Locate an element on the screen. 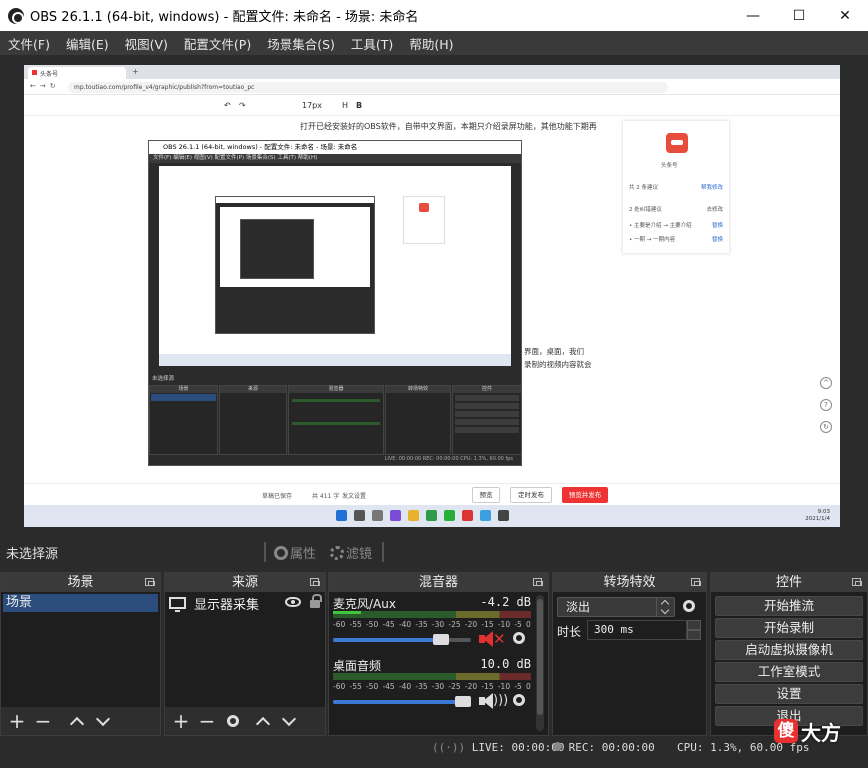  publish-button: 预览并发布 is located at coordinates (585, 495).